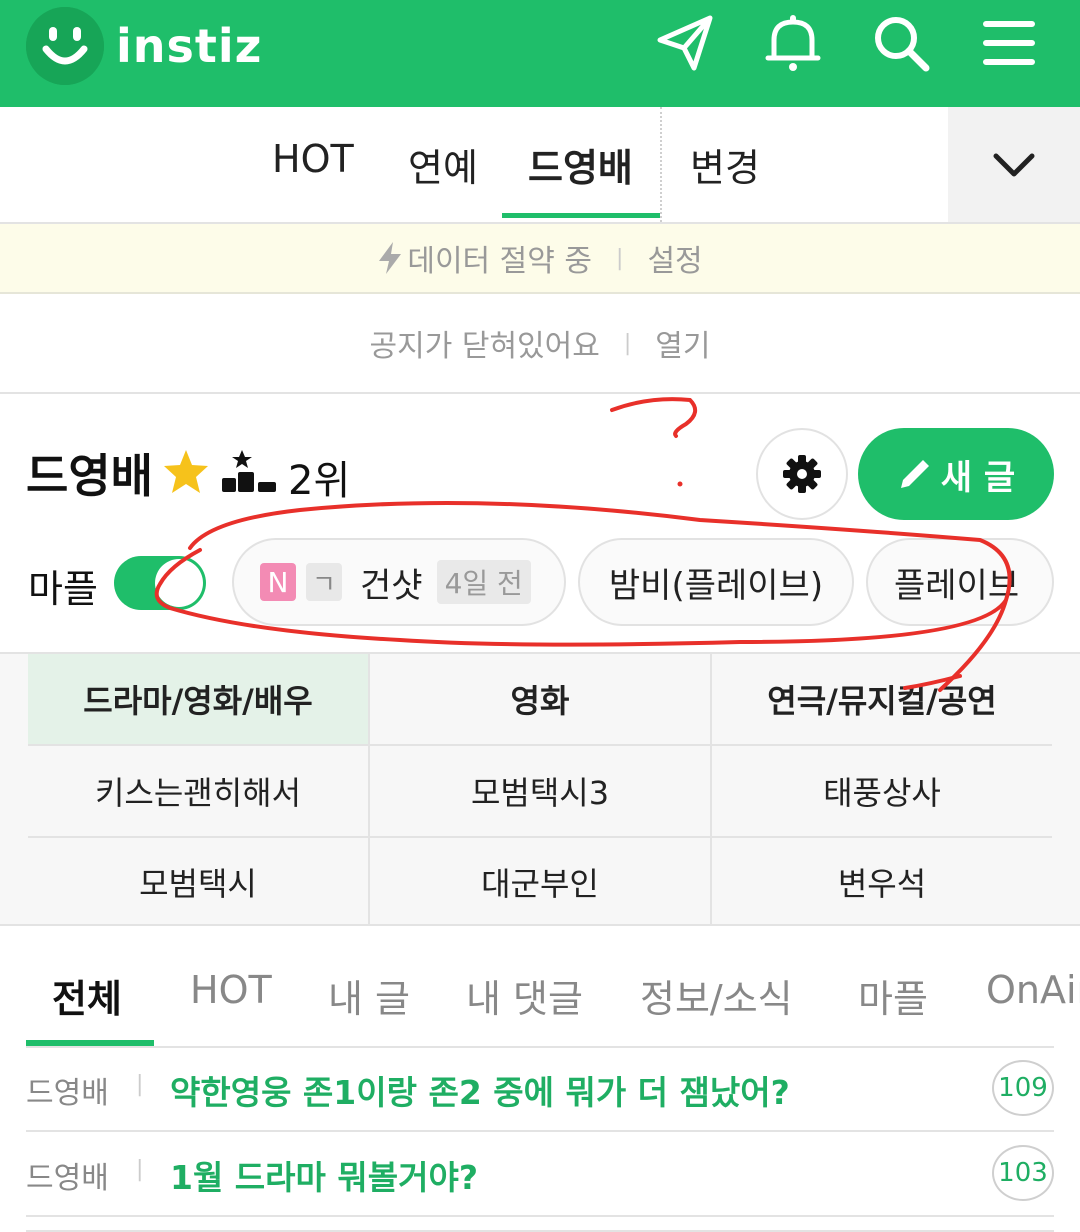  I want to click on board-title: 드영배, so click(89, 476).